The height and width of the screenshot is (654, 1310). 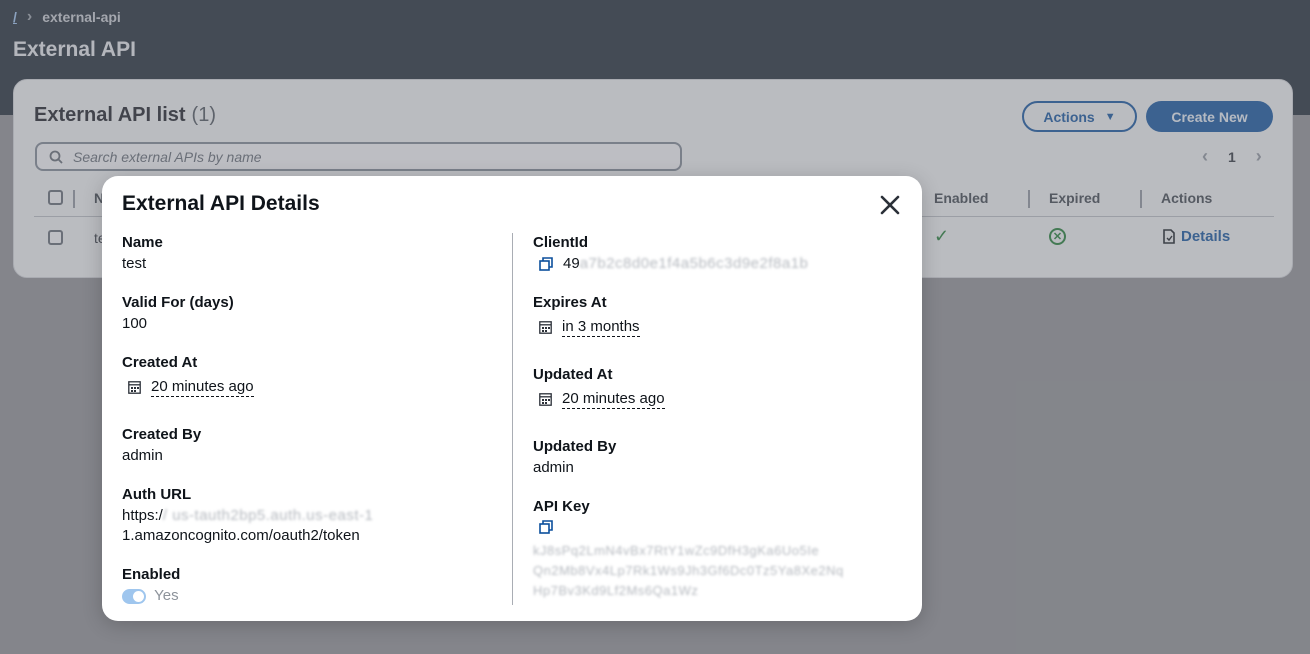 What do you see at coordinates (575, 446) in the screenshot?
I see `field-label: Updated By` at bounding box center [575, 446].